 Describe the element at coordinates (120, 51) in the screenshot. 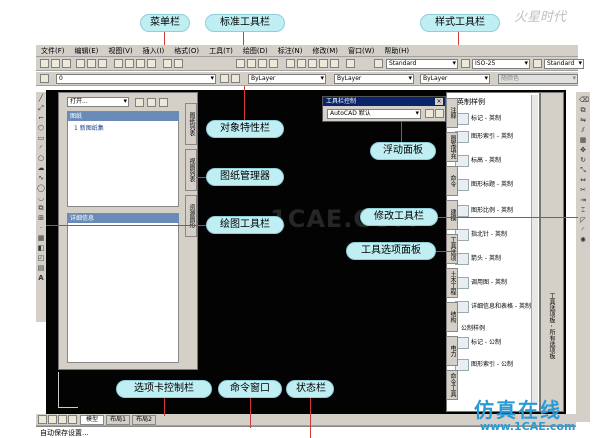

I see `menu-item-view: 视图(V)` at that location.